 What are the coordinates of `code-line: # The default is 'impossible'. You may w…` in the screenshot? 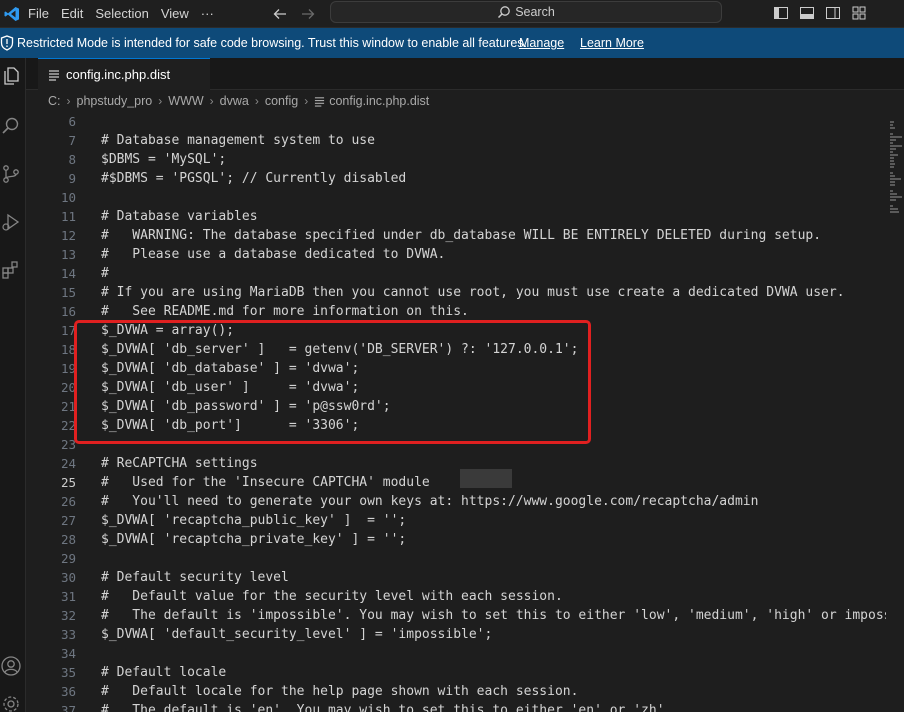 It's located at (495, 615).